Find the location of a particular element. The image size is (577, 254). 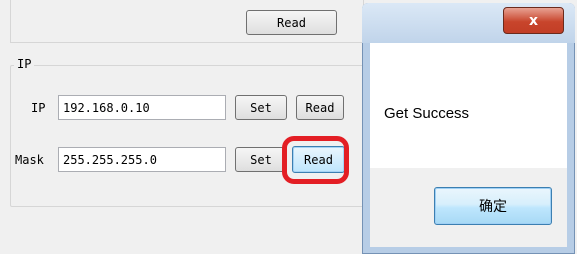

ip-group-title: IP is located at coordinates (24, 64).